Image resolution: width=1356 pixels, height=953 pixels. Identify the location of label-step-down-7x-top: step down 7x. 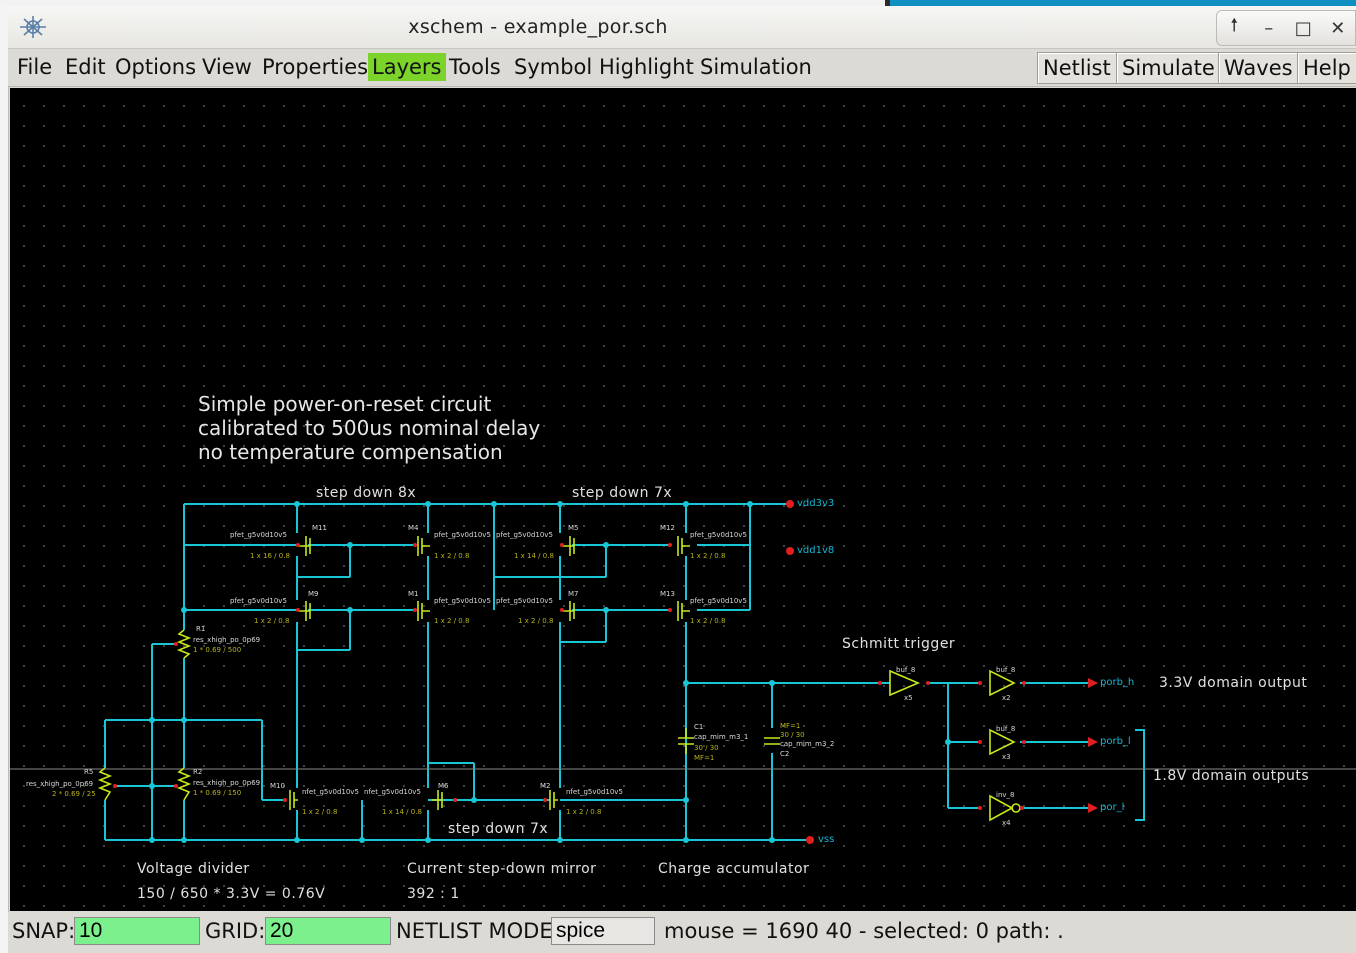
(622, 493).